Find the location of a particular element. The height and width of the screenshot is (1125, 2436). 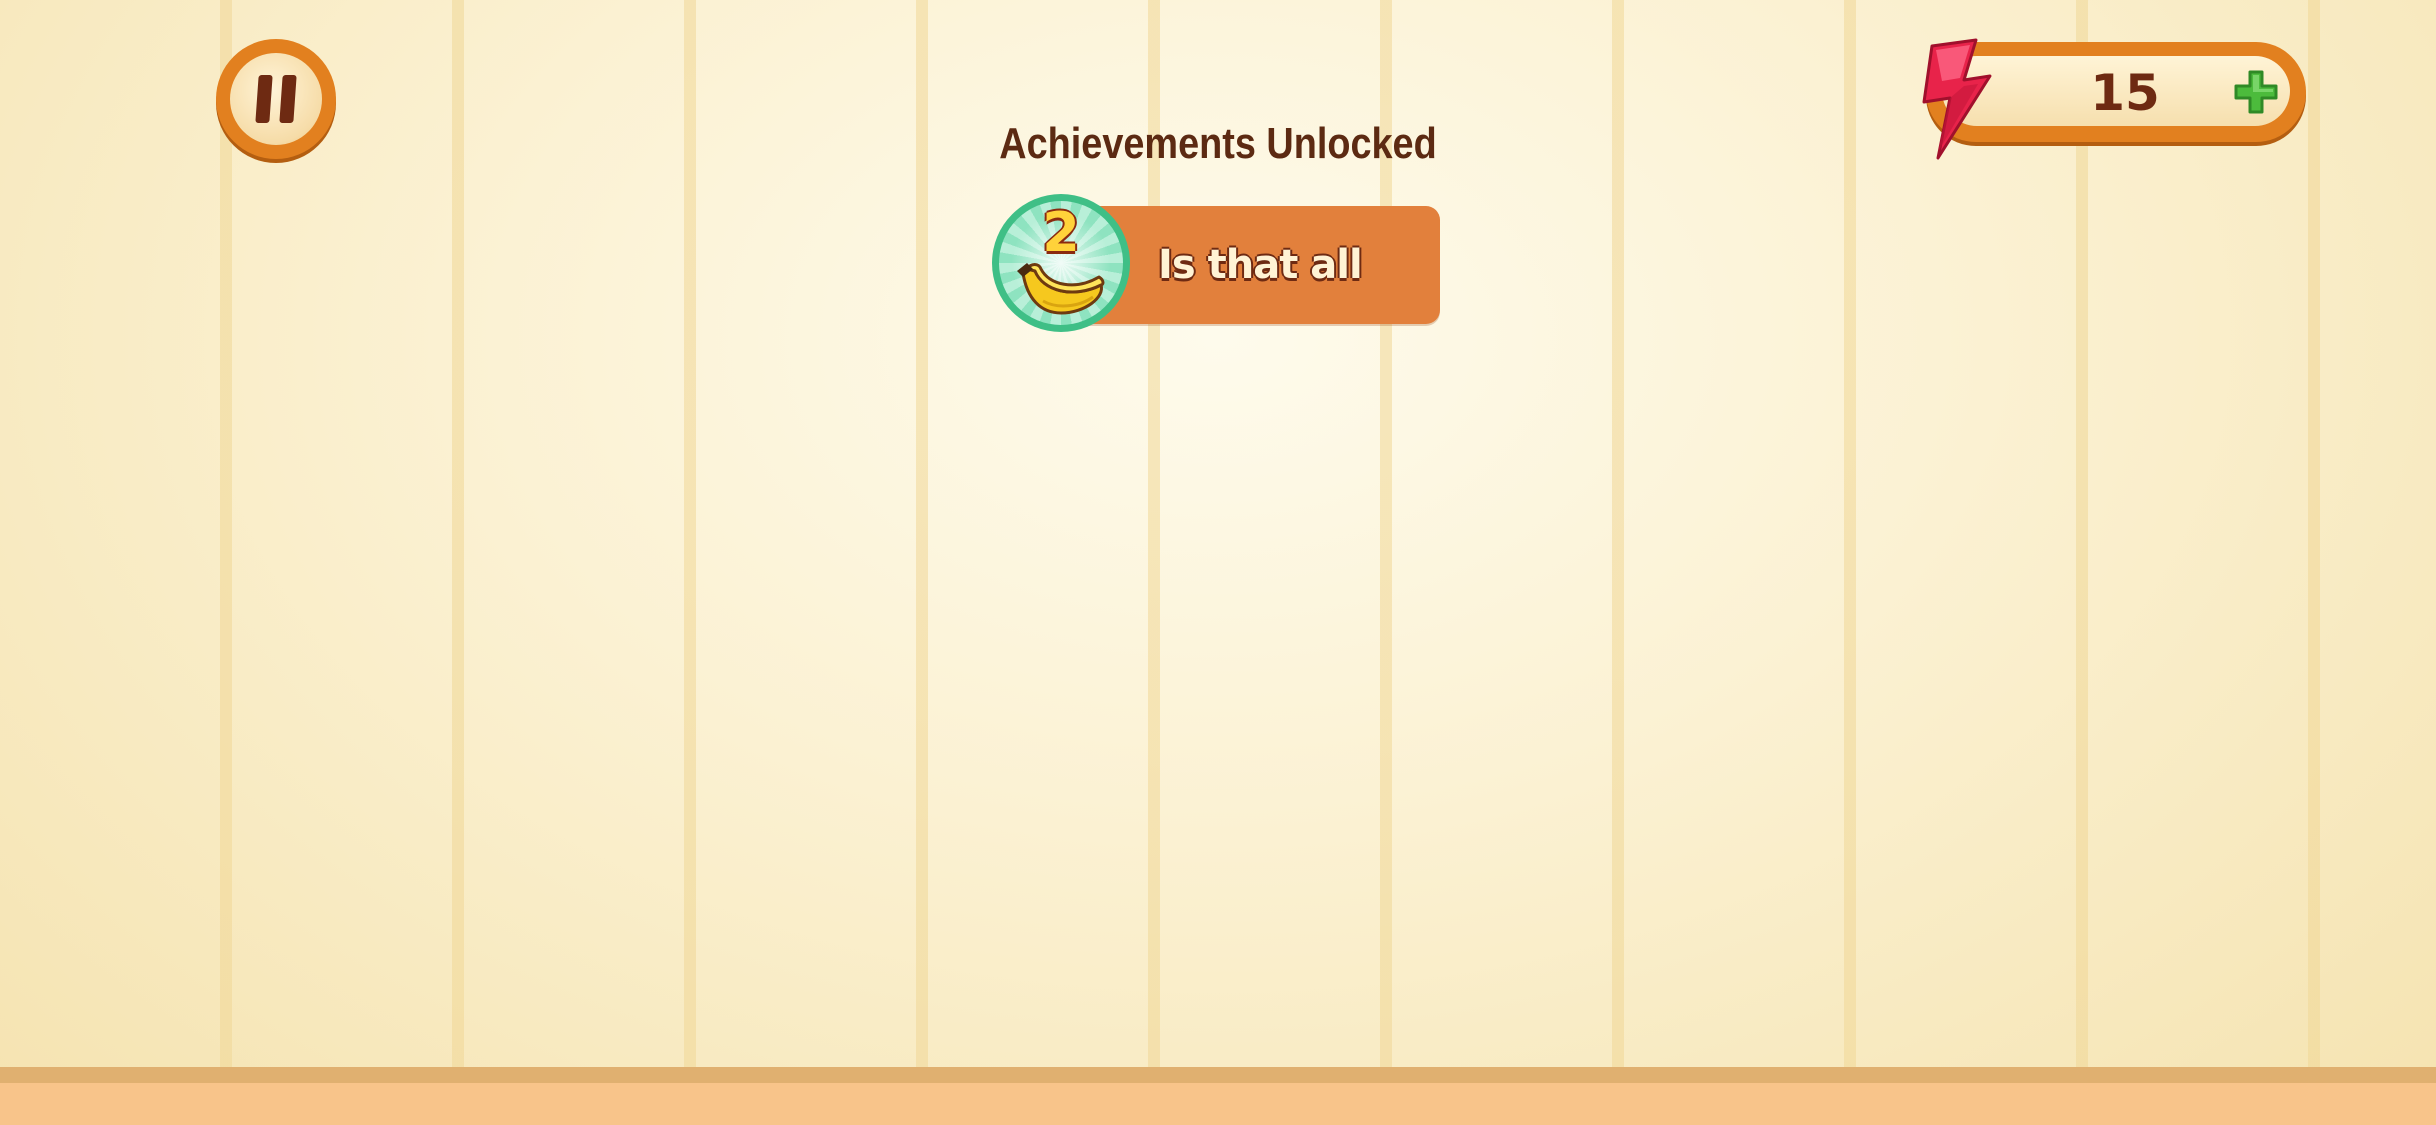

banana-icon is located at coordinates (1061, 289).